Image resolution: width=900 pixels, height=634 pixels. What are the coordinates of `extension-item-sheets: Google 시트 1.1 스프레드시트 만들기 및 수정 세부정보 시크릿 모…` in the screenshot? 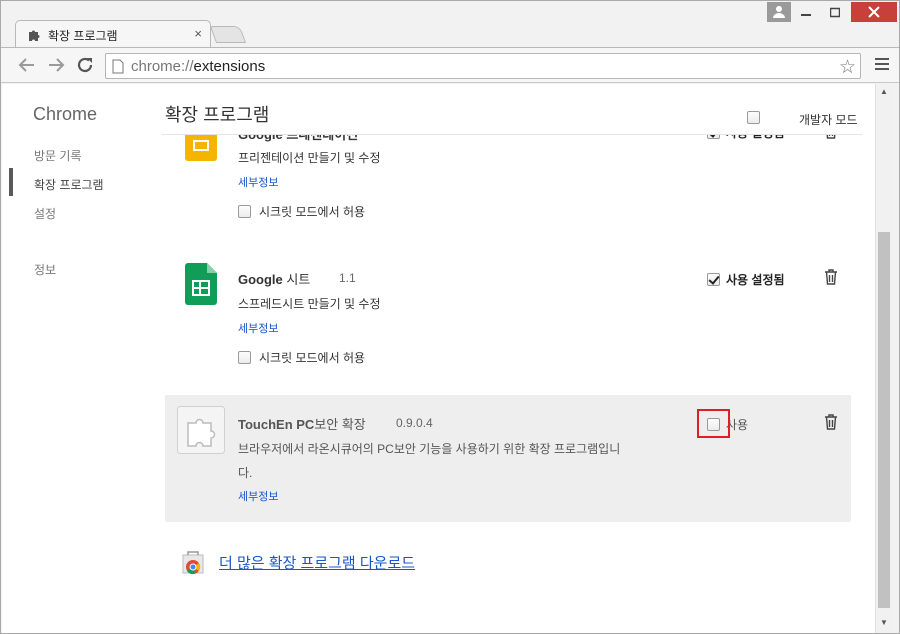 It's located at (508, 311).